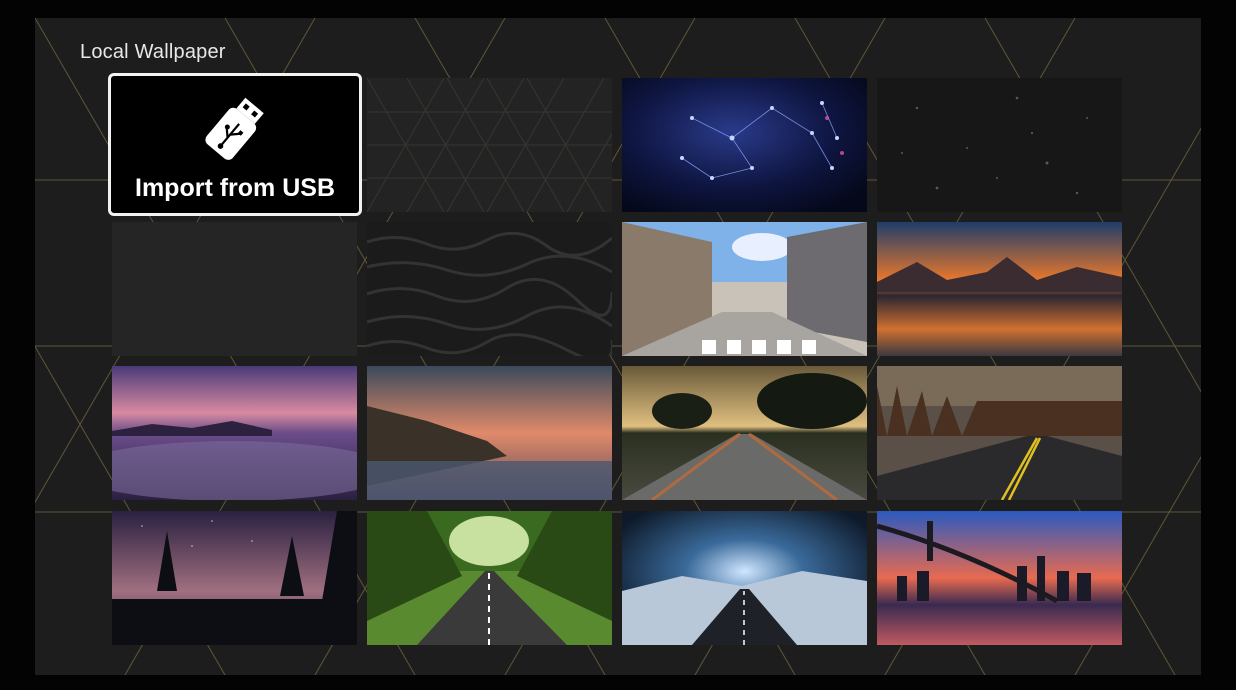  What do you see at coordinates (234, 128) in the screenshot?
I see `usb-drive-icon` at bounding box center [234, 128].